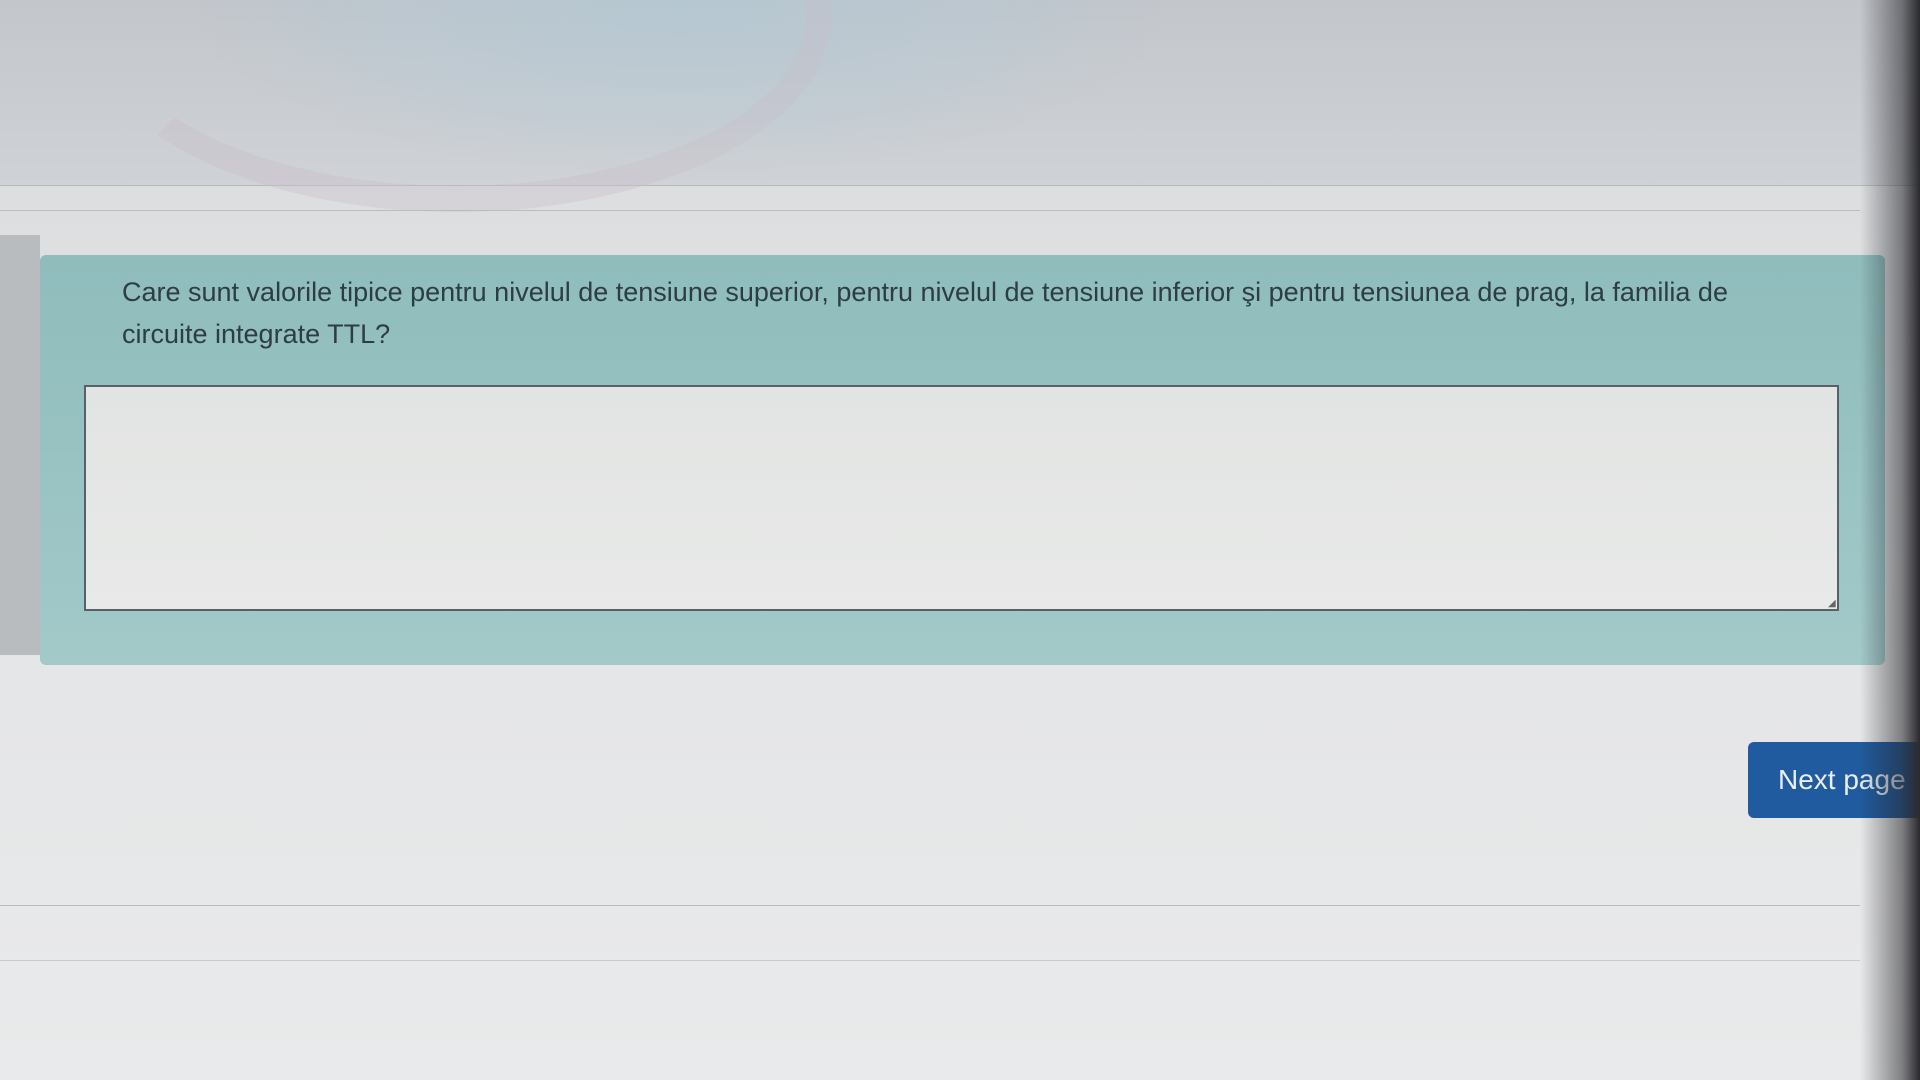  I want to click on footer-divider-secondary, so click(930, 960).